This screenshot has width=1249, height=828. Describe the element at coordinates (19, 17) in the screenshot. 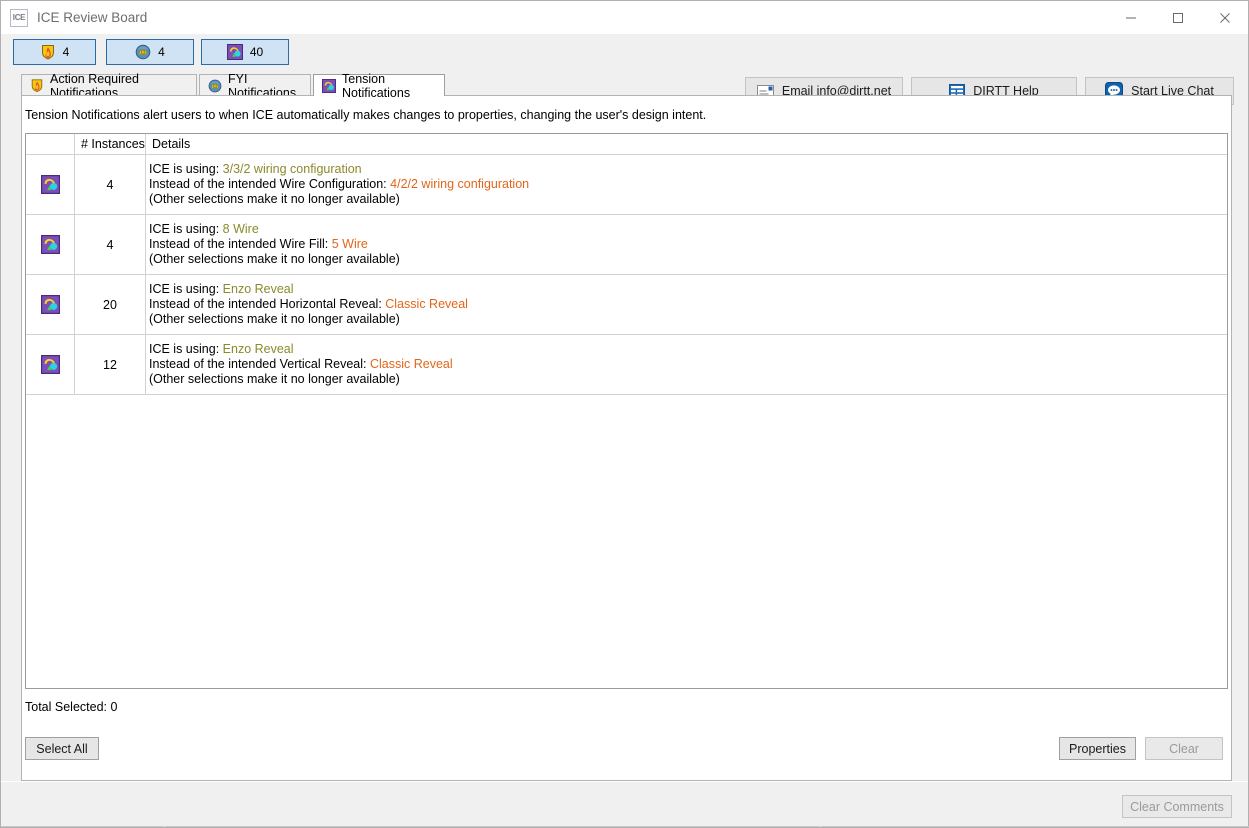

I see `app-icon: ICE` at that location.